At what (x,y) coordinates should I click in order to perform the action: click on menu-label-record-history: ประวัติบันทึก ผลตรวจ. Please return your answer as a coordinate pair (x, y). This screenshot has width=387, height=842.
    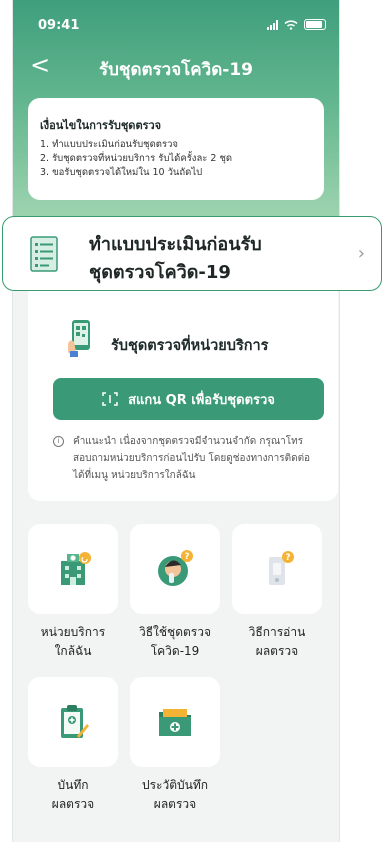
    Looking at the image, I should click on (175, 794).